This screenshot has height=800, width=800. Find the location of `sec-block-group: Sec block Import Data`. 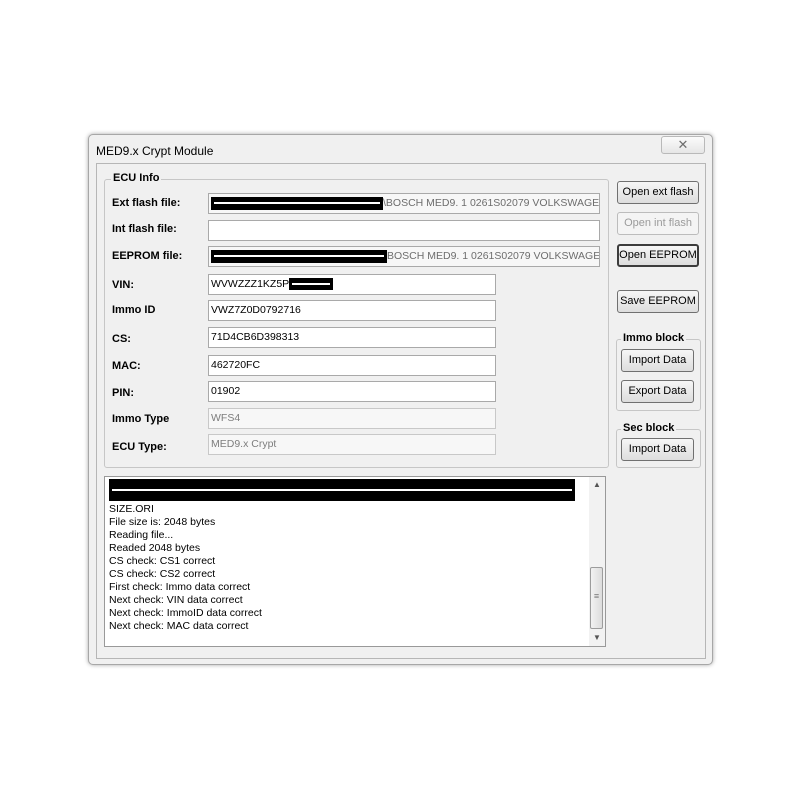

sec-block-group: Sec block Import Data is located at coordinates (658, 445).